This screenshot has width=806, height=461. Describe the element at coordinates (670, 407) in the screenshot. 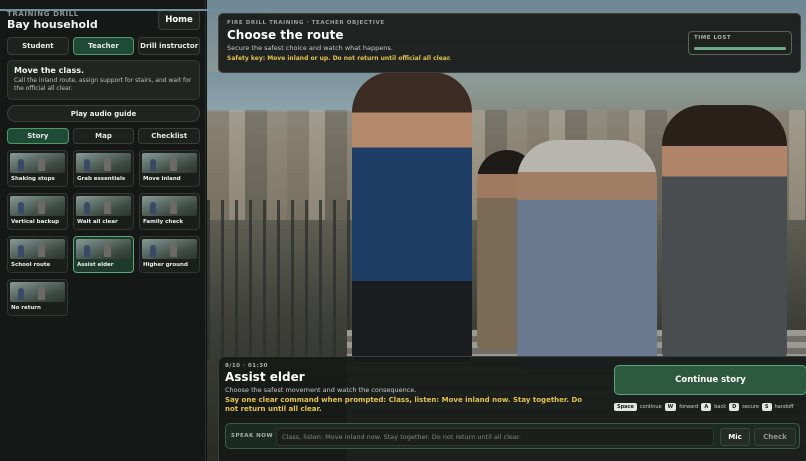

I see `key-w: W` at that location.